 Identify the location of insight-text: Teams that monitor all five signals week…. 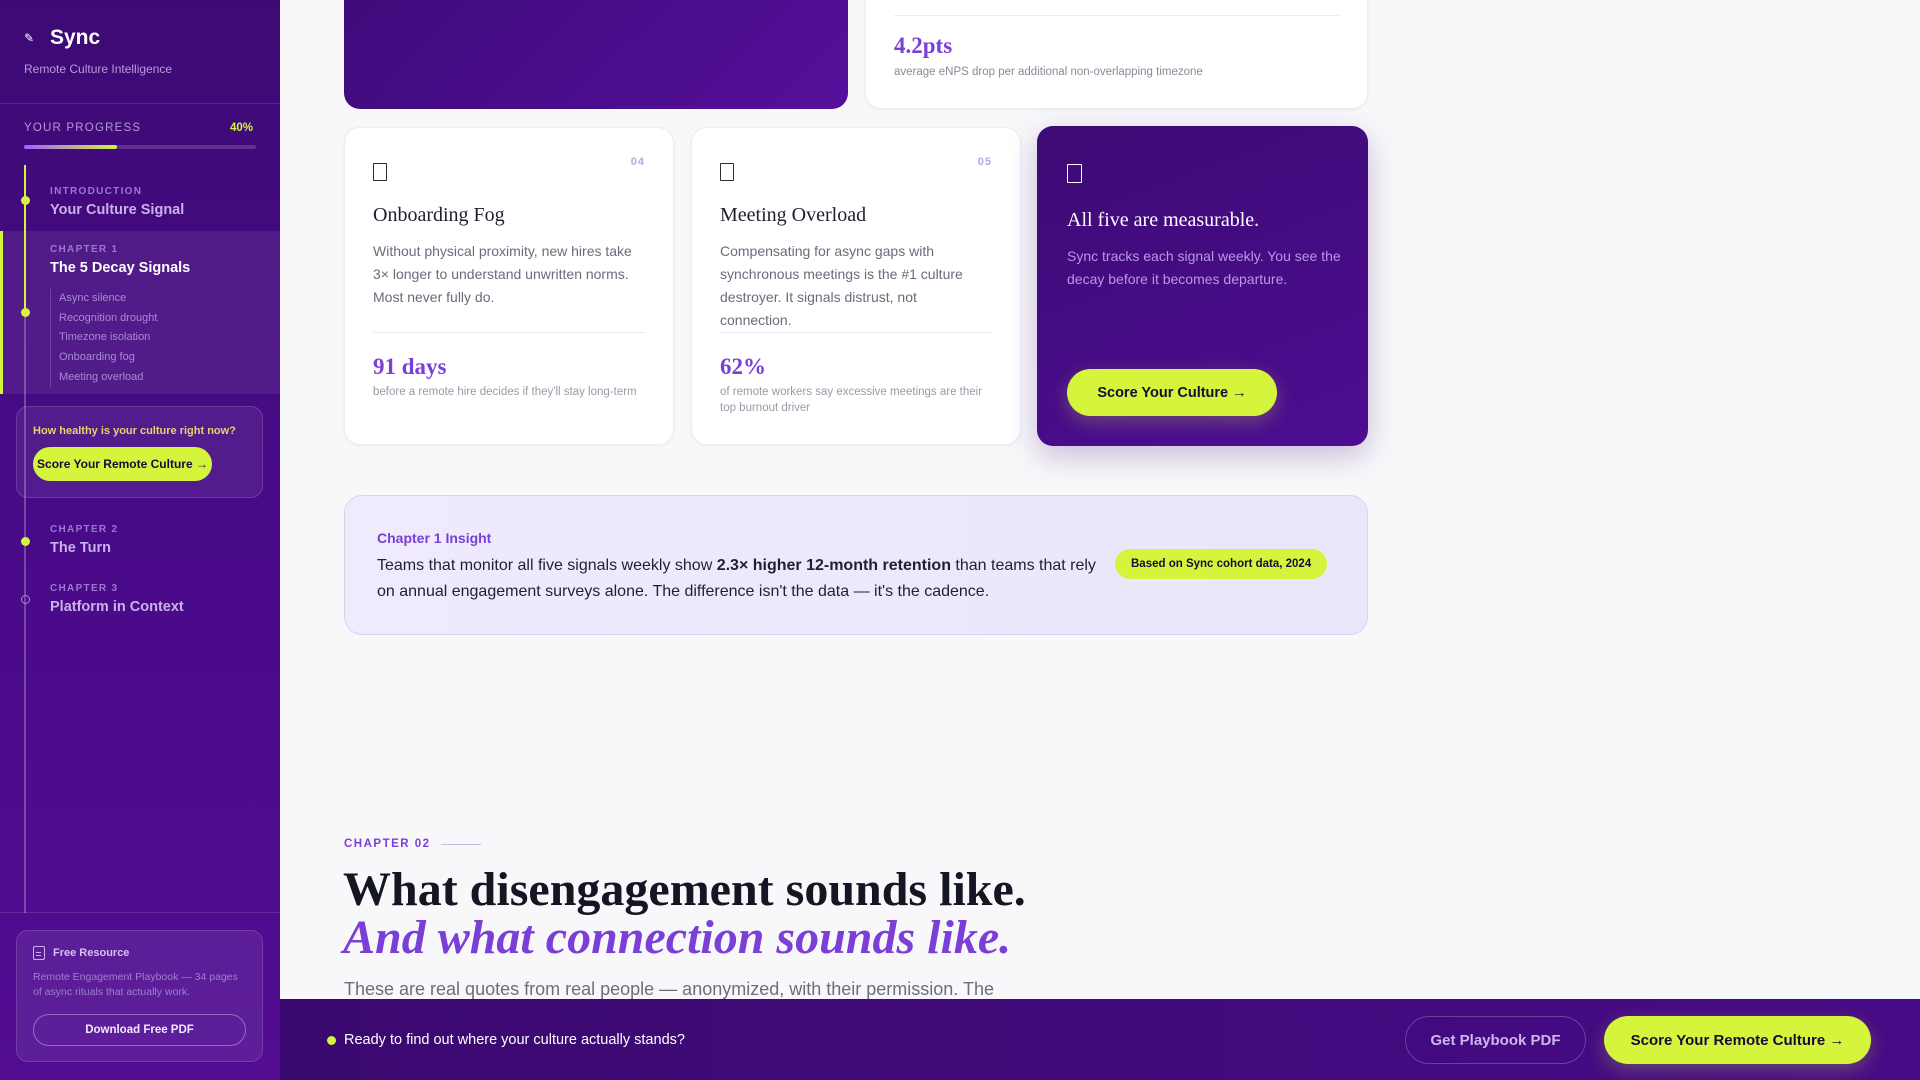
(737, 579).